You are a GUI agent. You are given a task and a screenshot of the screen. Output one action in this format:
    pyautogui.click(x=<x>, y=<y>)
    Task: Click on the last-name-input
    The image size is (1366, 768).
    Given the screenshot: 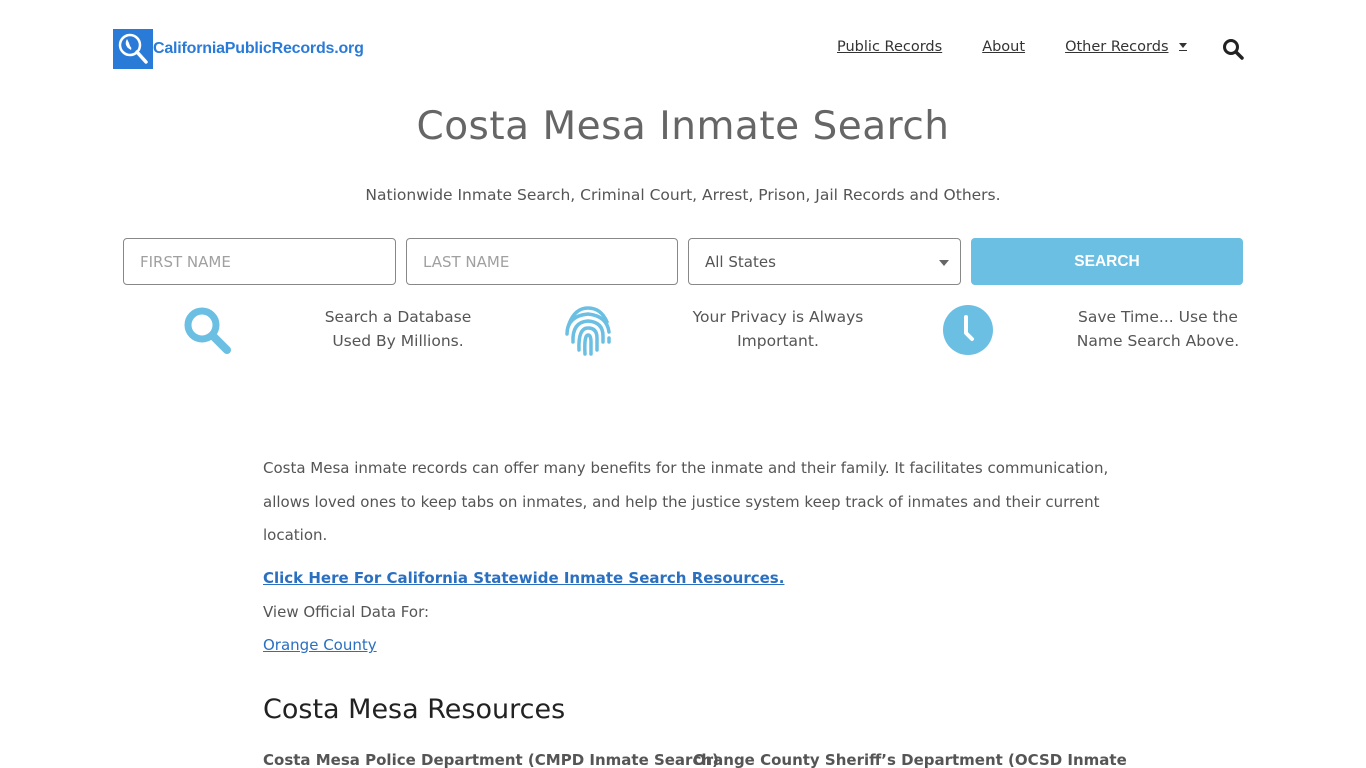 What is the action you would take?
    pyautogui.click(x=542, y=261)
    